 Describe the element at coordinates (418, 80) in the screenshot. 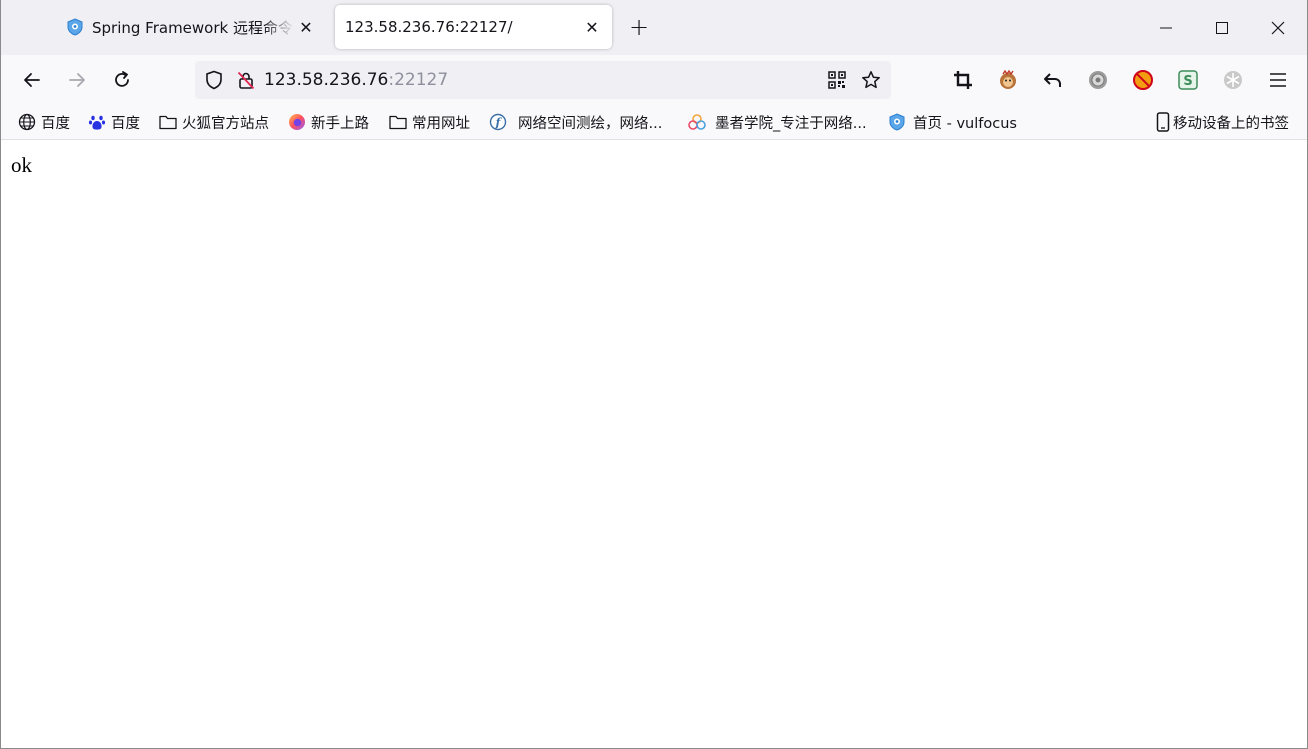

I see `url-port: :22127` at that location.